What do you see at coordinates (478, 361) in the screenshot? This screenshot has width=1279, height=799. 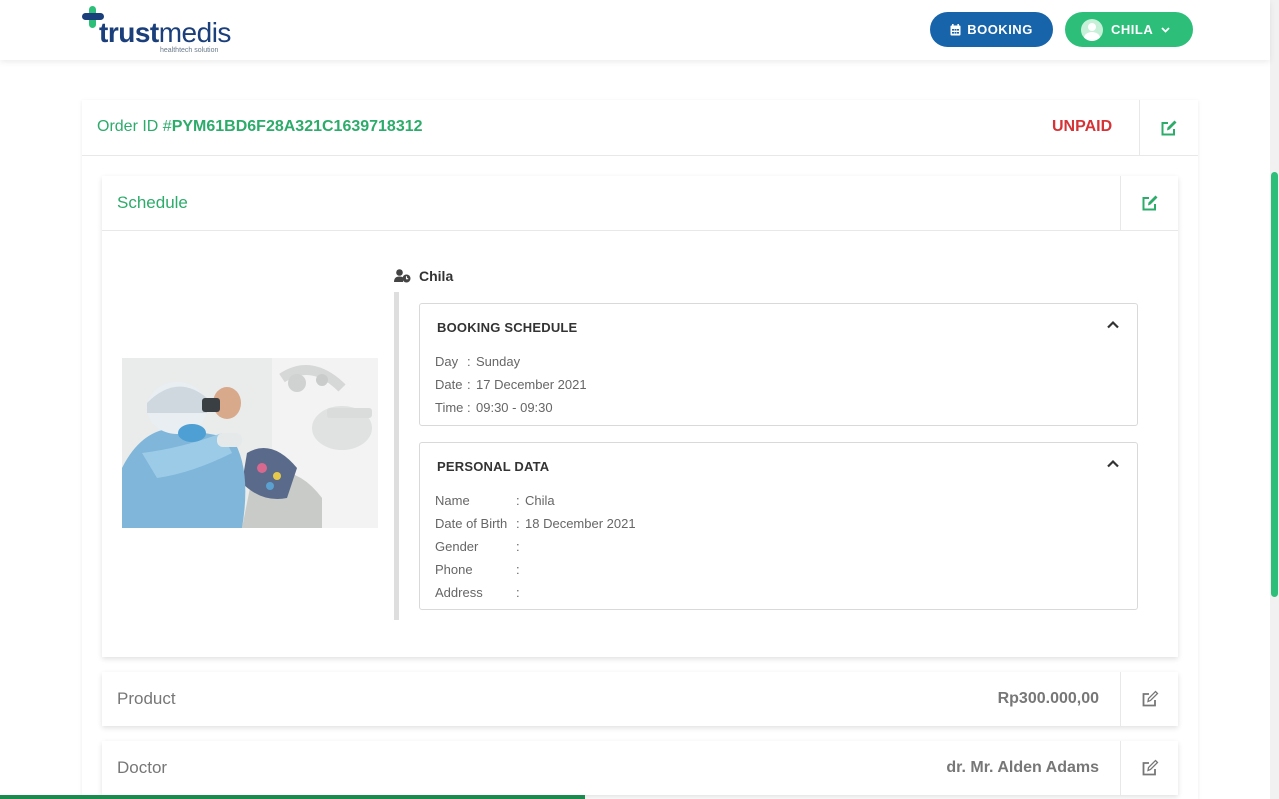 I see `booking-day-row: Day: Sunday` at bounding box center [478, 361].